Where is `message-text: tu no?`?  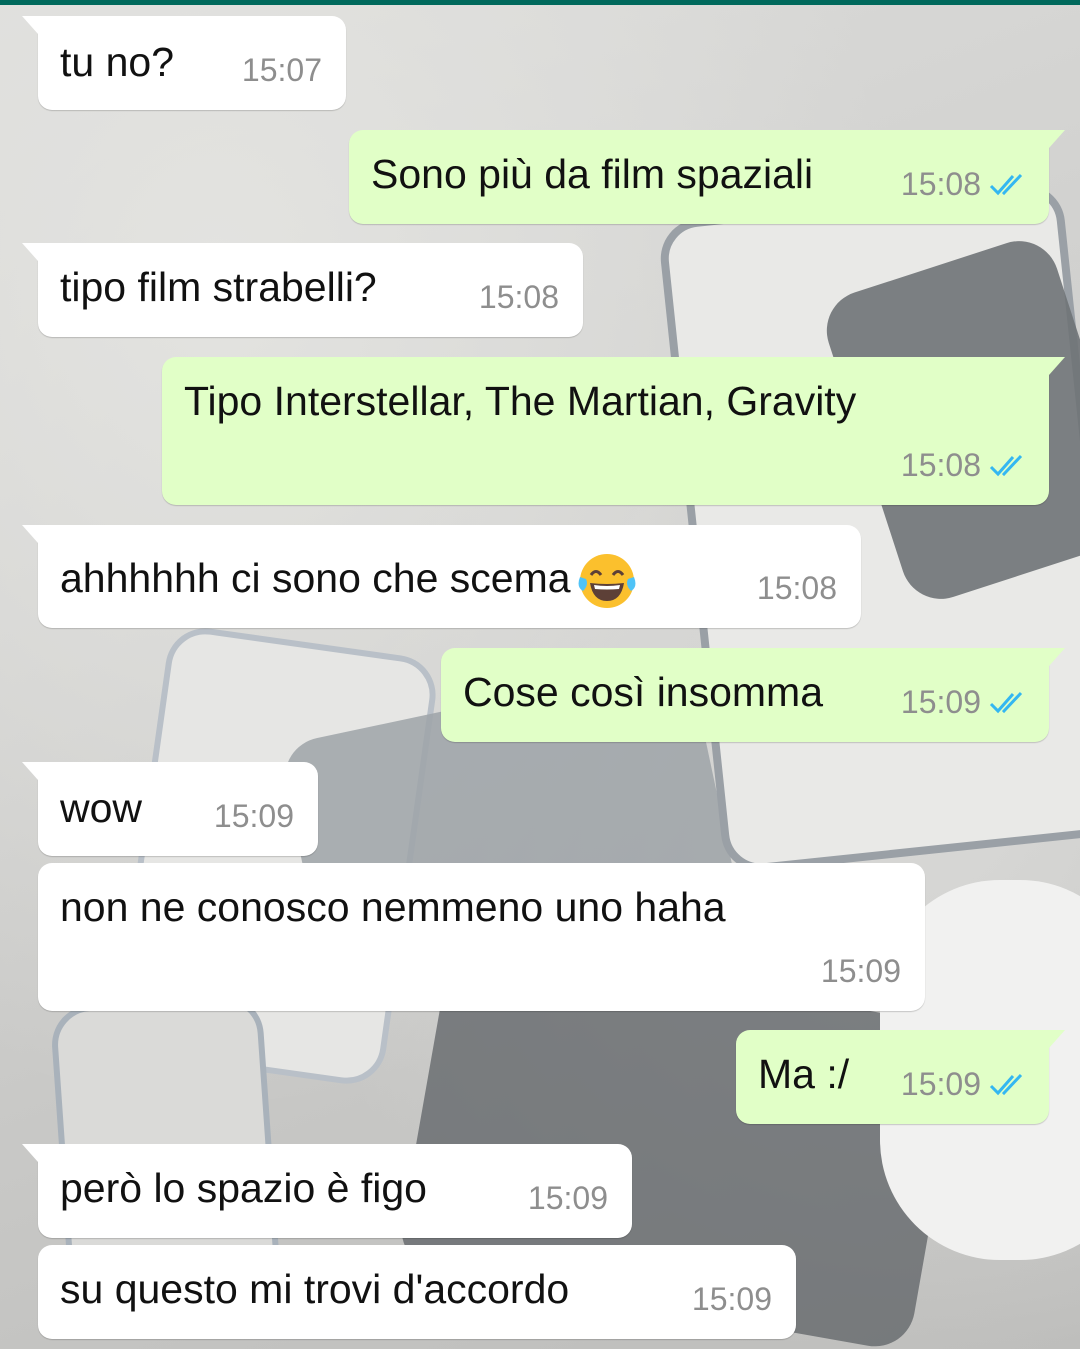
message-text: tu no? is located at coordinates (117, 62).